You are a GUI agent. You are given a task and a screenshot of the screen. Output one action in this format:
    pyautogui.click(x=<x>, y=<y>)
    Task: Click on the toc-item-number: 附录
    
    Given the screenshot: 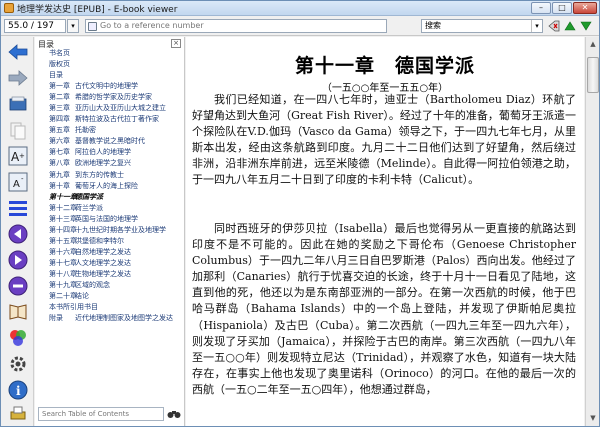 What is the action you would take?
    pyautogui.click(x=56, y=318)
    